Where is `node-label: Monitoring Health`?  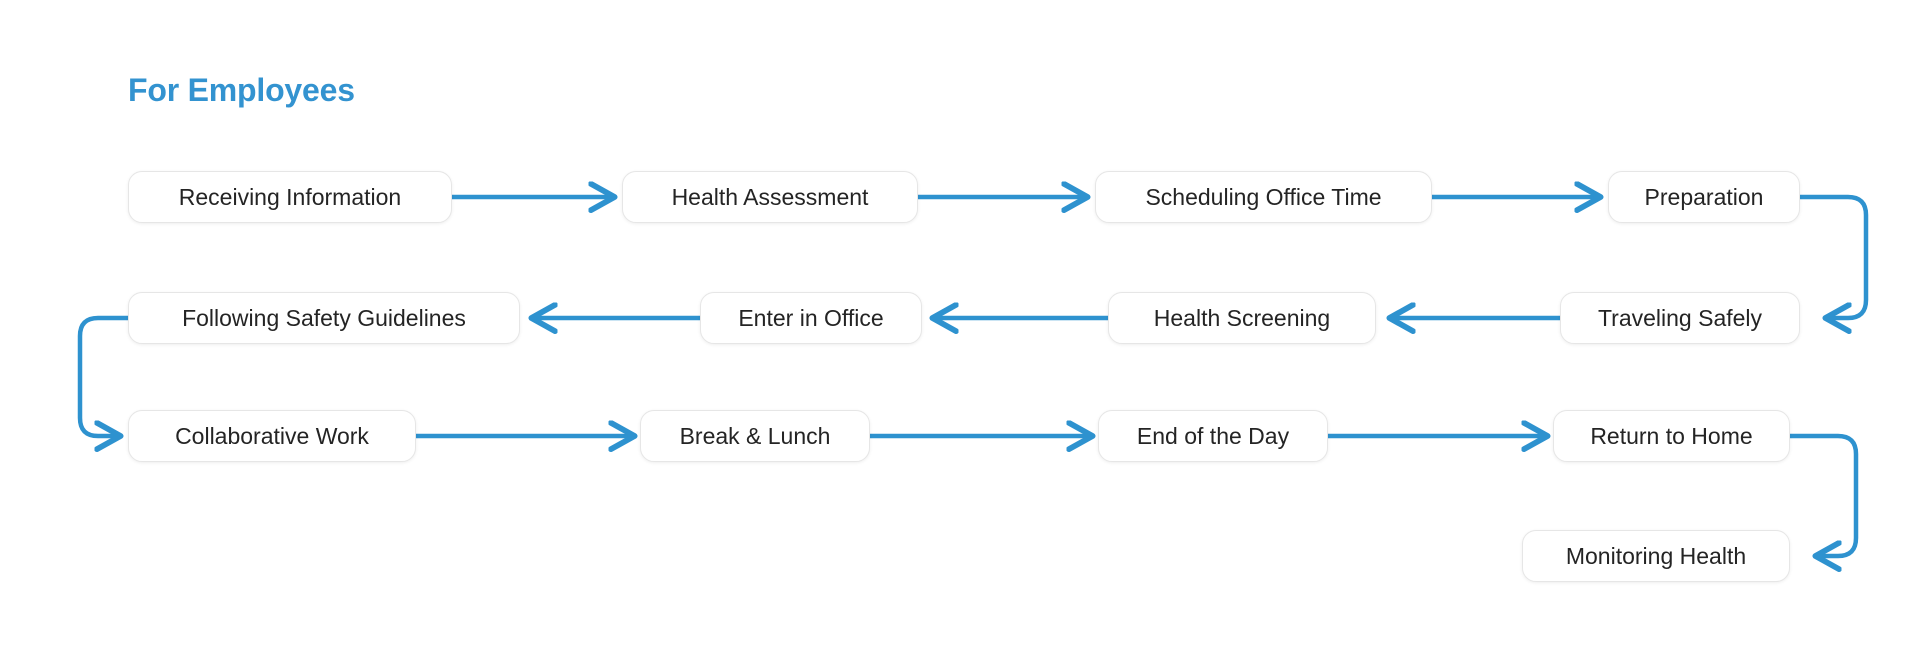
node-label: Monitoring Health is located at coordinates (1656, 555).